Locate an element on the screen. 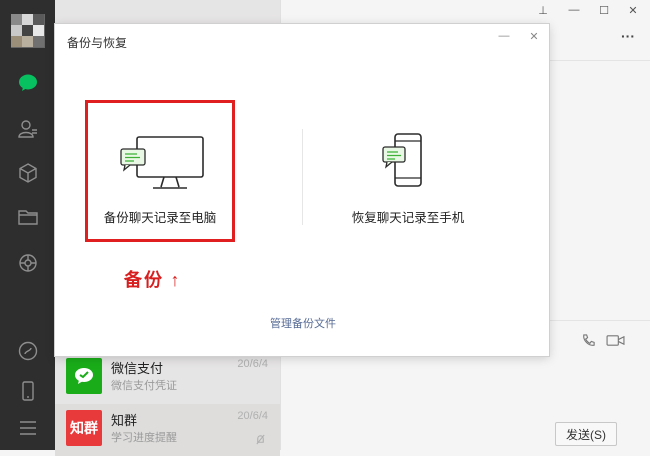  sidebar is located at coordinates (27, 225).